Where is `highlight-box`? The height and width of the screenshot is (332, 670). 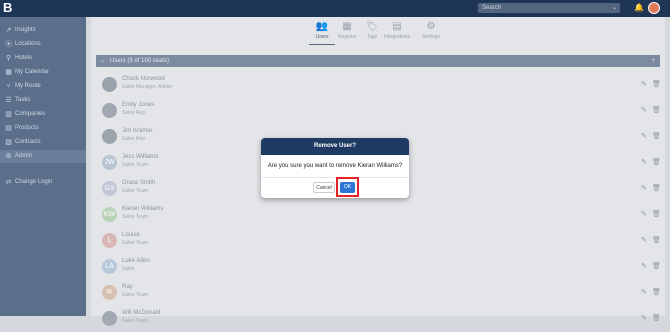
highlight-box is located at coordinates (347, 187).